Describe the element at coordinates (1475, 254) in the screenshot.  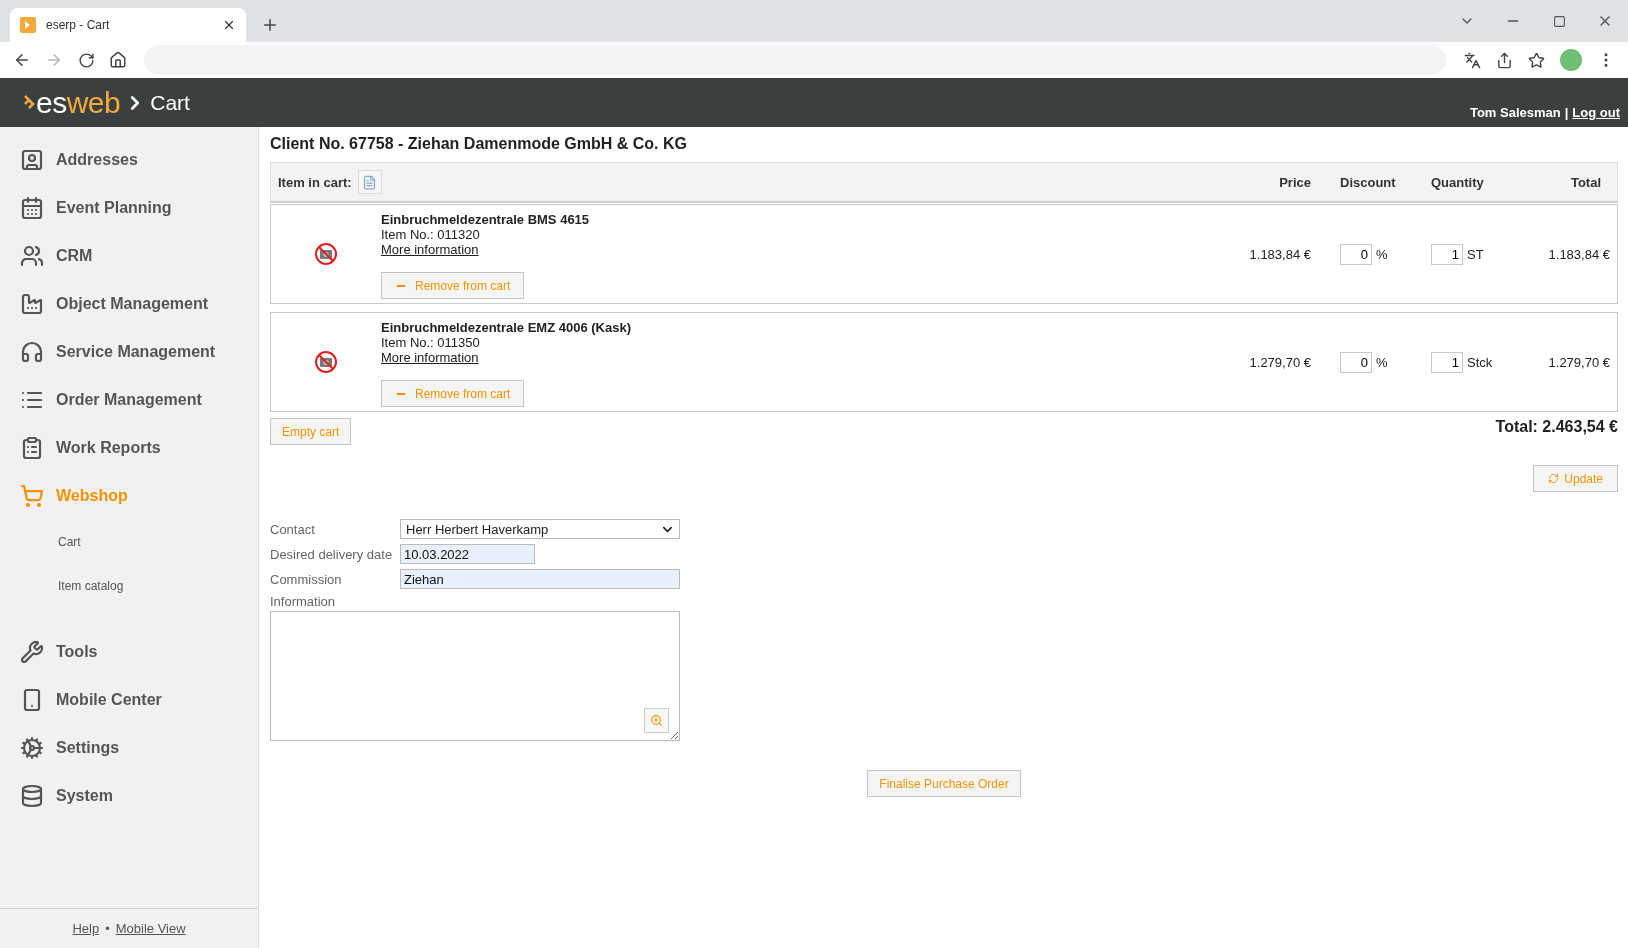
I see `unit-label: ST` at that location.